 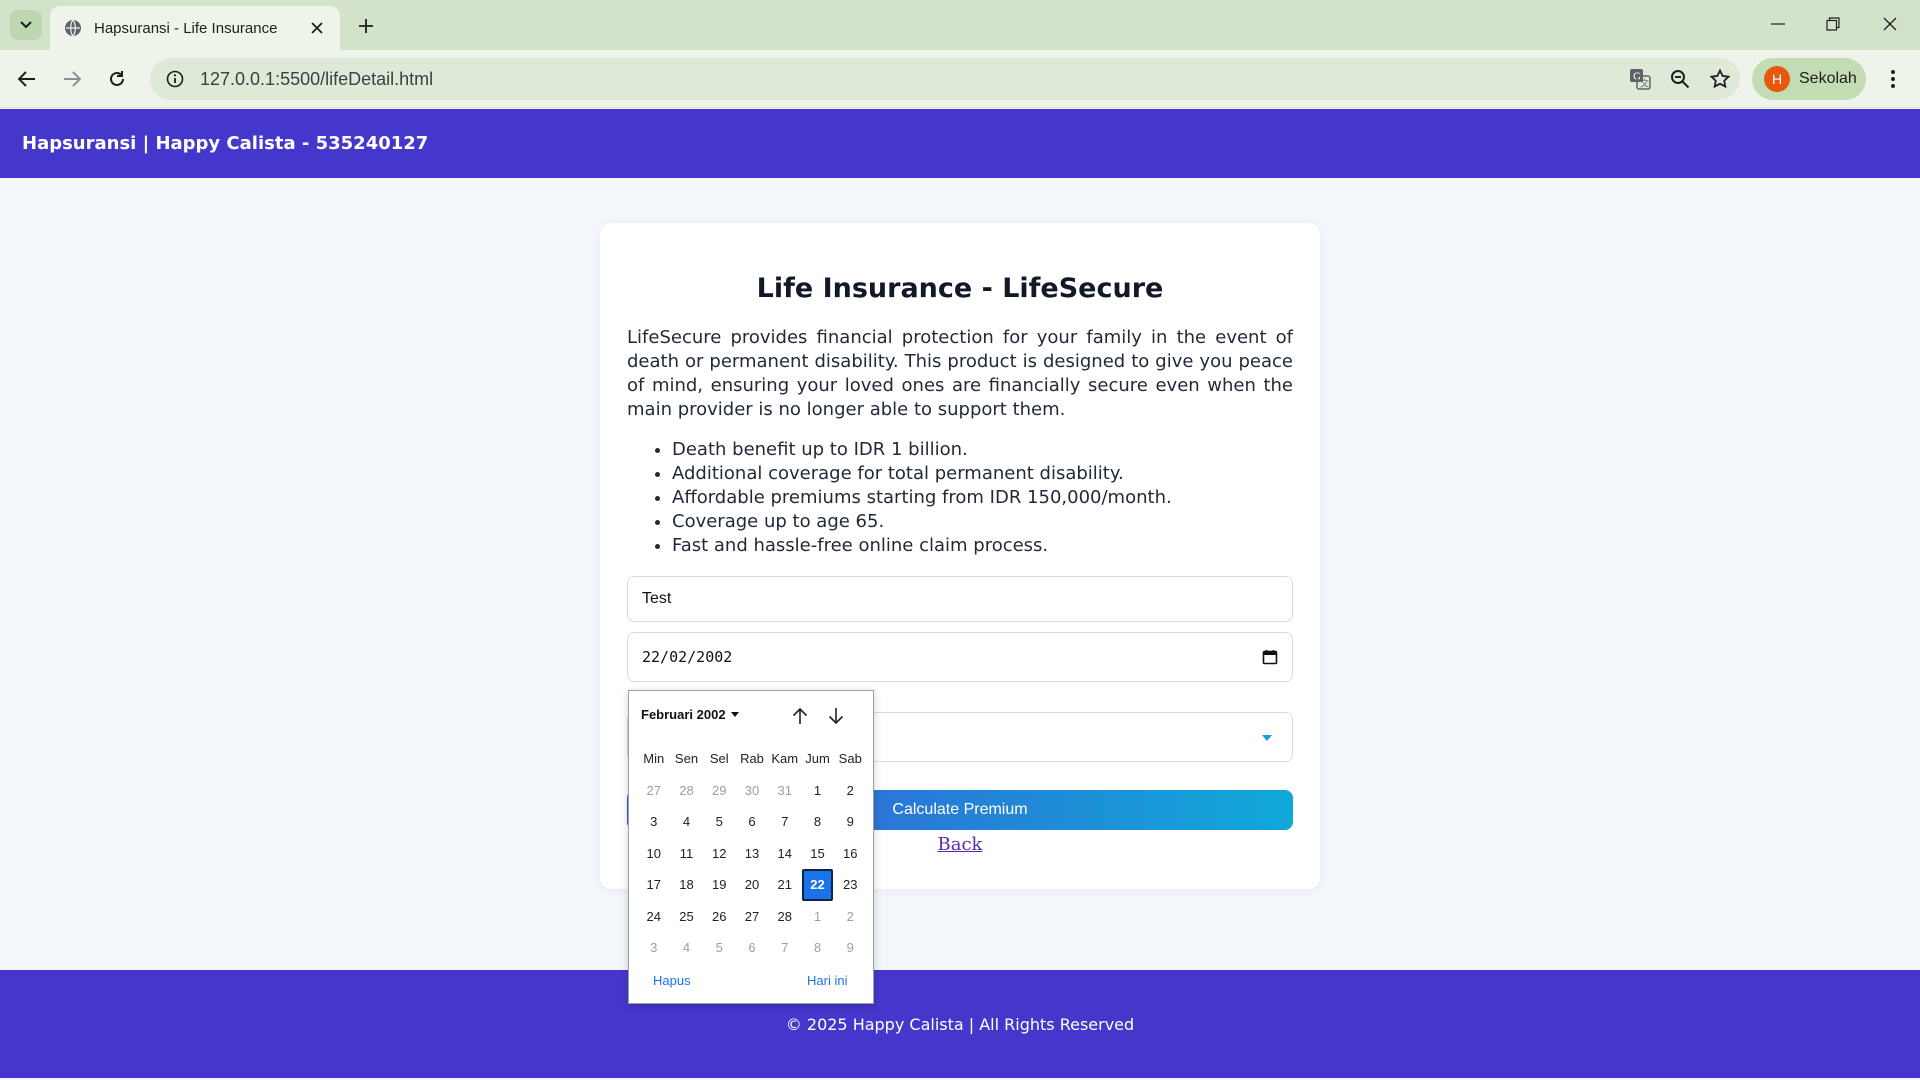 What do you see at coordinates (752, 854) in the screenshot?
I see `calendar-day: 13` at bounding box center [752, 854].